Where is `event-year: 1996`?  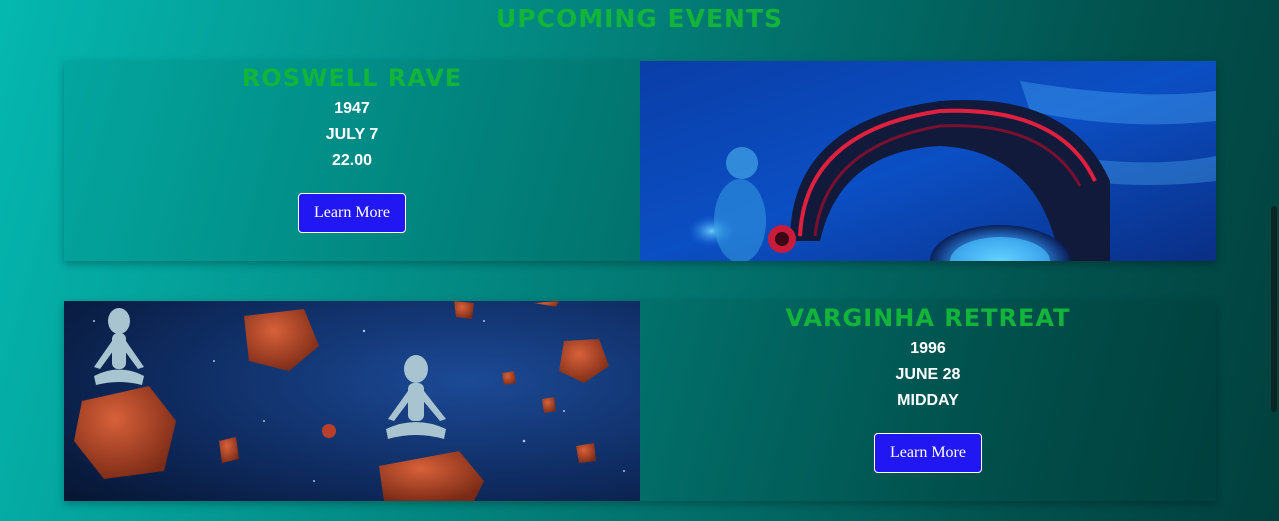 event-year: 1996 is located at coordinates (928, 348).